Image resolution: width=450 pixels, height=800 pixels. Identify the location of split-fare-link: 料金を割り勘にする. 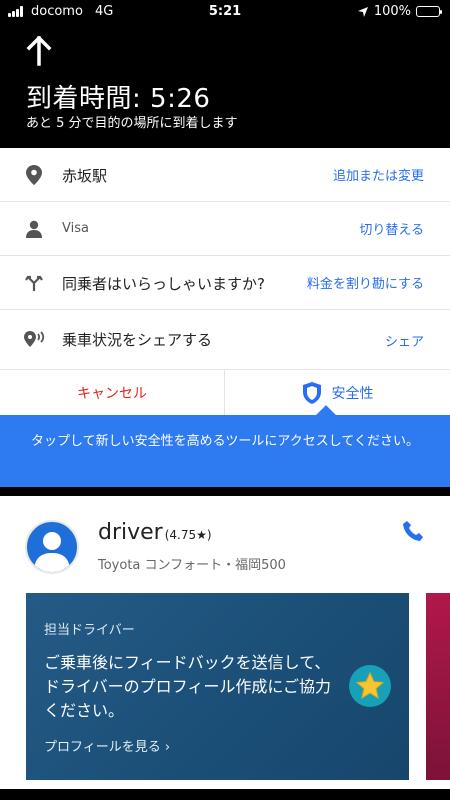
(365, 282).